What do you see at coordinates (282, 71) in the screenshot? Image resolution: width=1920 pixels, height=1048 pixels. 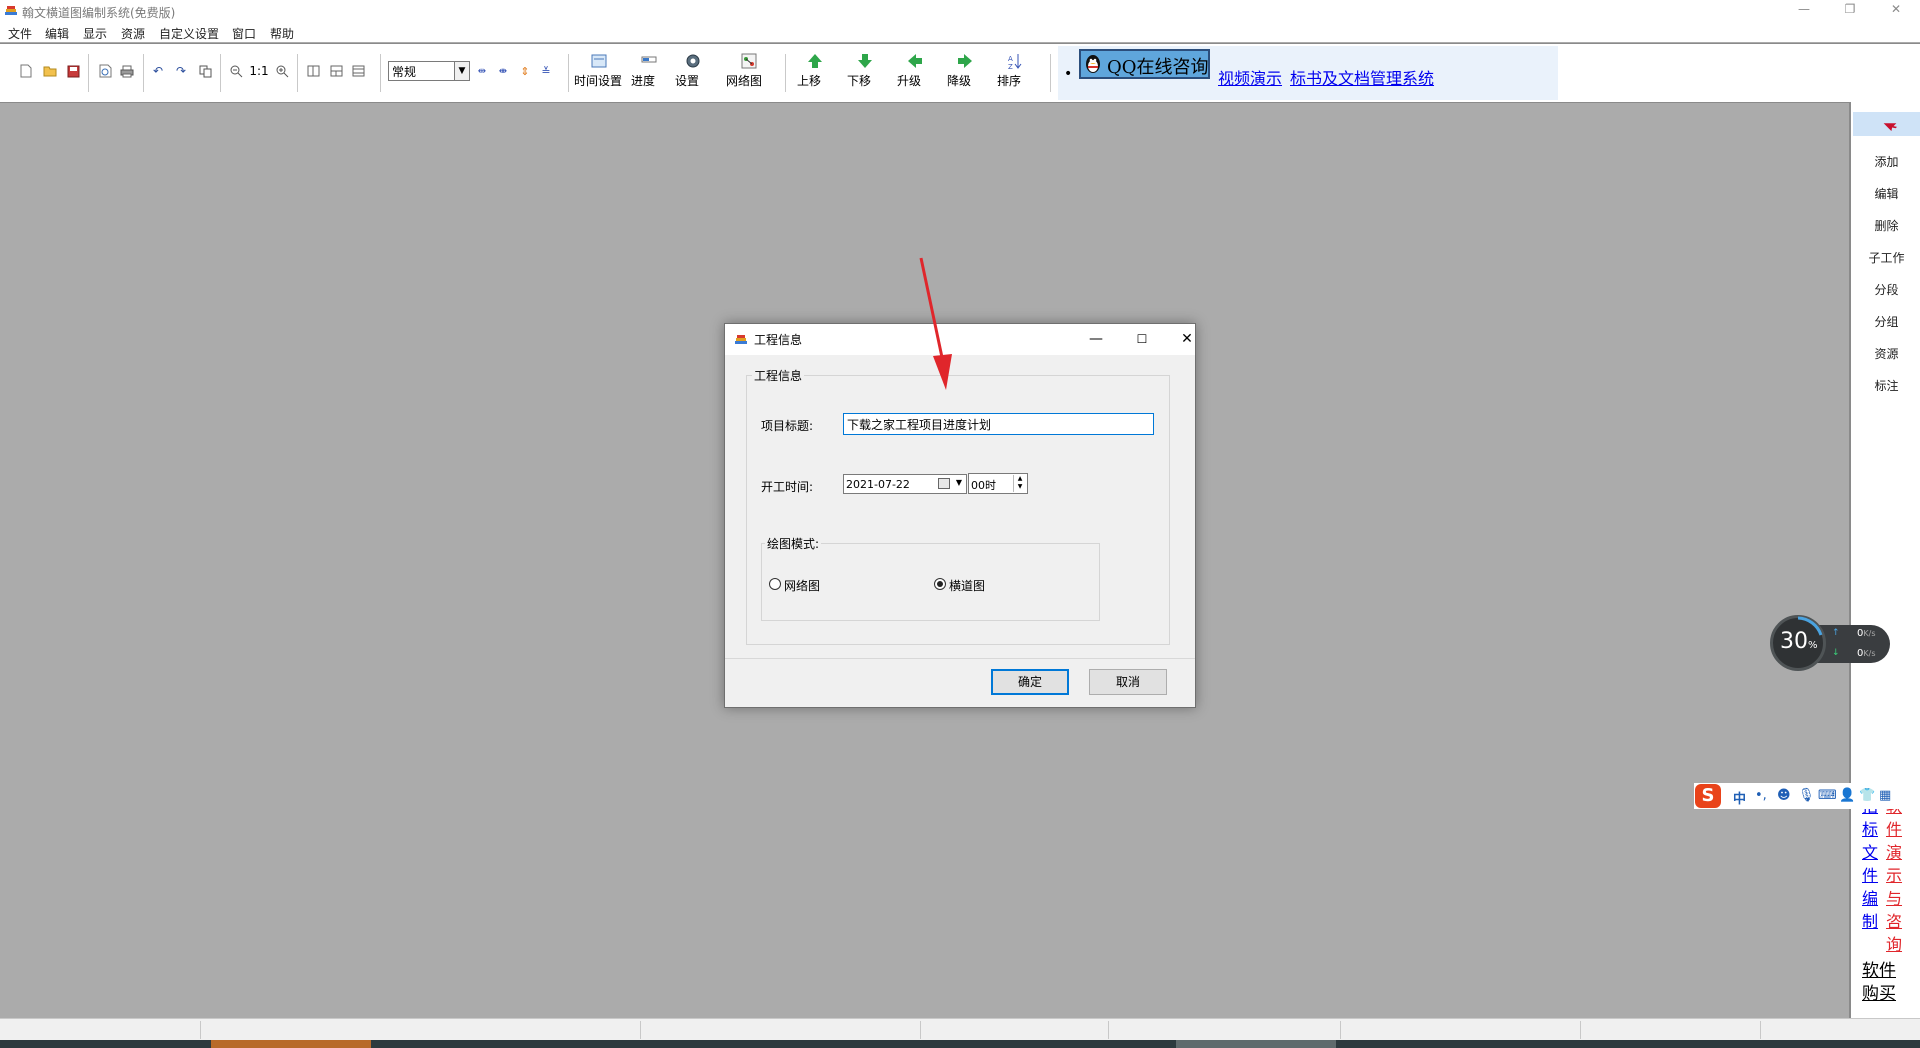 I see `zoom-in-icon` at bounding box center [282, 71].